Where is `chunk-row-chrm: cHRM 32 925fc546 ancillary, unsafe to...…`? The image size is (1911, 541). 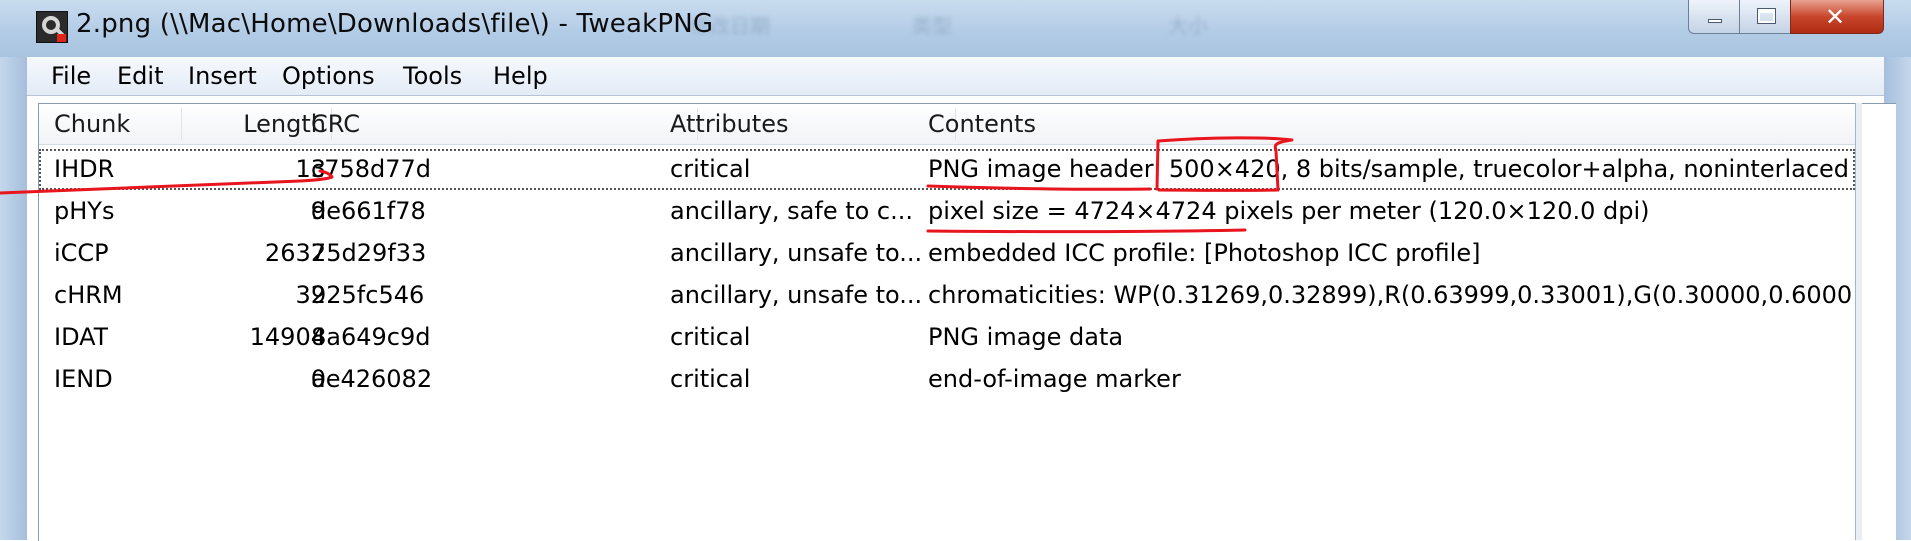
chunk-row-chrm: cHRM 32 925fc546 ancillary, unsafe to...… is located at coordinates (947, 295).